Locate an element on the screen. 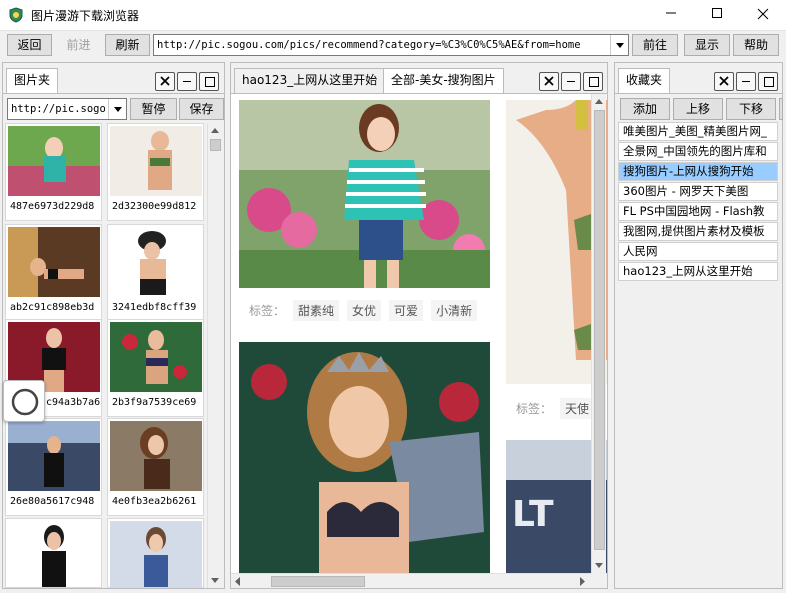 The width and height of the screenshot is (786, 593). tab-favorites: 收藏夹 is located at coordinates (644, 80).